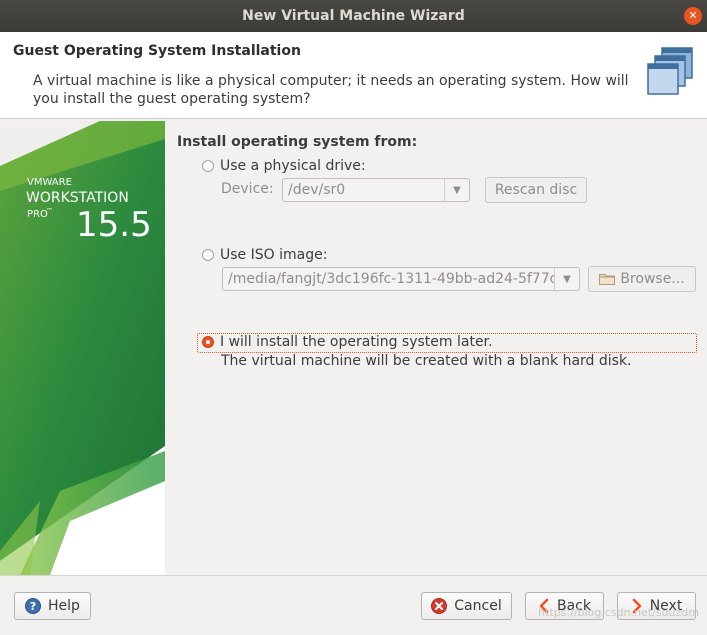  What do you see at coordinates (77, 198) in the screenshot?
I see `banner-product: WORKSTATION` at bounding box center [77, 198].